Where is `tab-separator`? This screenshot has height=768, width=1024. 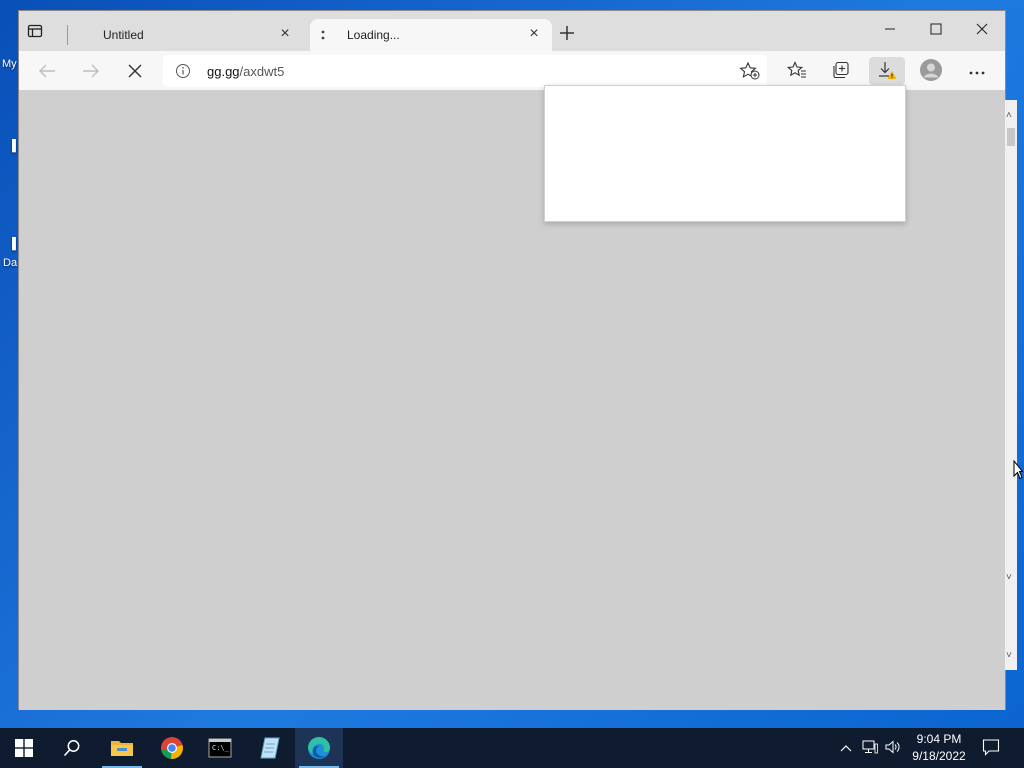 tab-separator is located at coordinates (67, 35).